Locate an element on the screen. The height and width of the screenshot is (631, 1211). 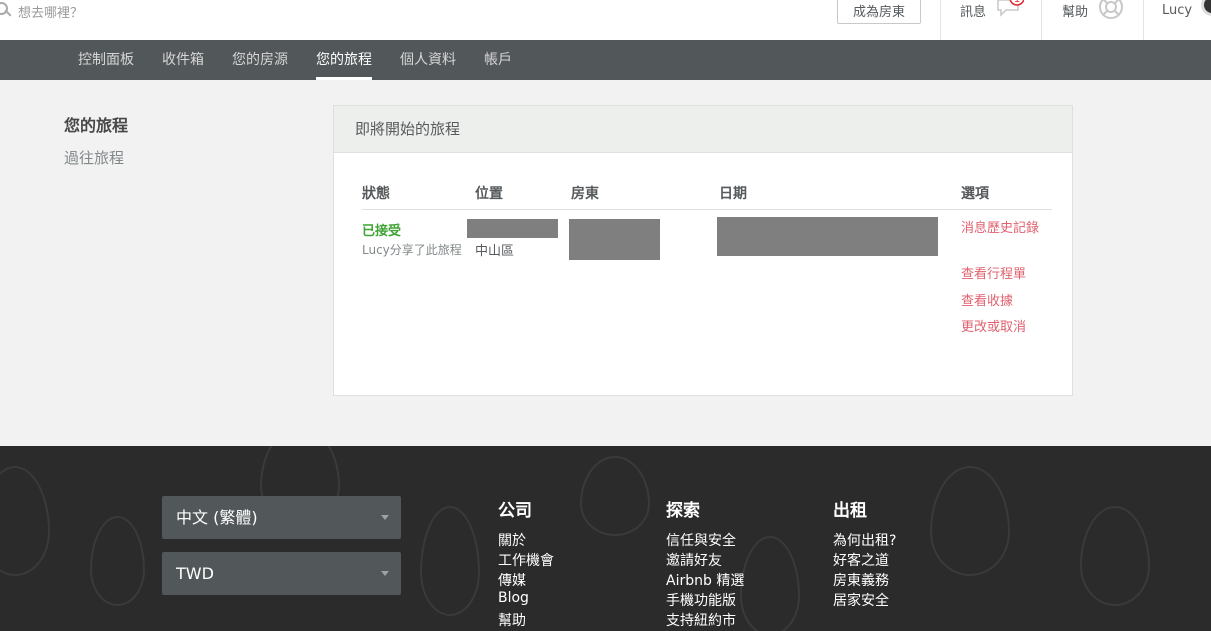
footer-link-airbnb-picks: Airbnb 精選 is located at coordinates (705, 580).